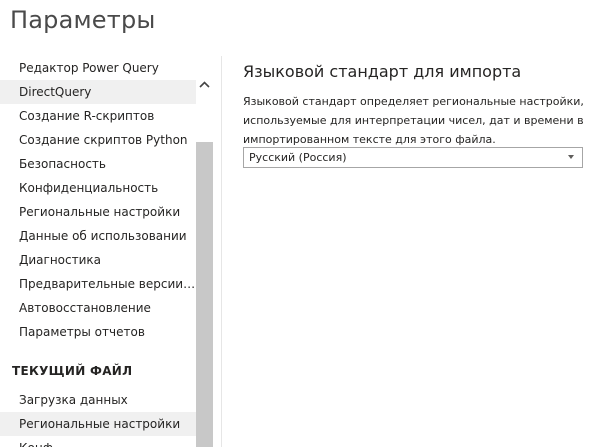 This screenshot has height=447, width=613. Describe the element at coordinates (98, 400) in the screenshot. I see `sidebar-item-data-load: Загрузка данных` at that location.